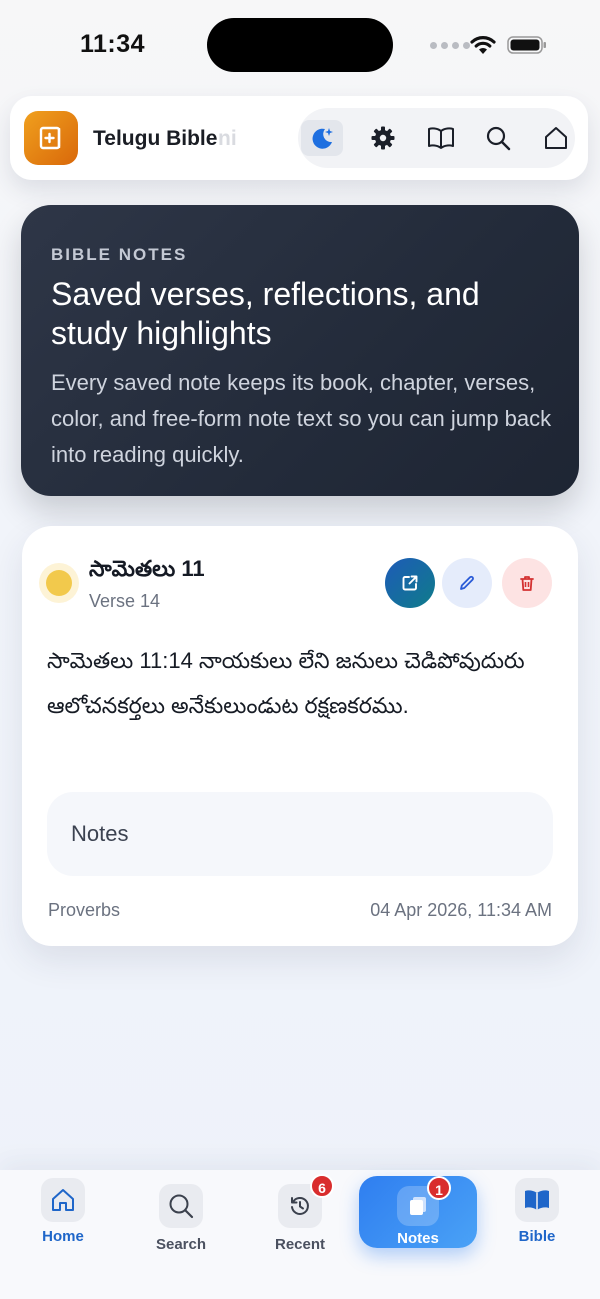 This screenshot has width=600, height=1299. Describe the element at coordinates (227, 138) in the screenshot. I see `app-title-overflow: ni` at that location.